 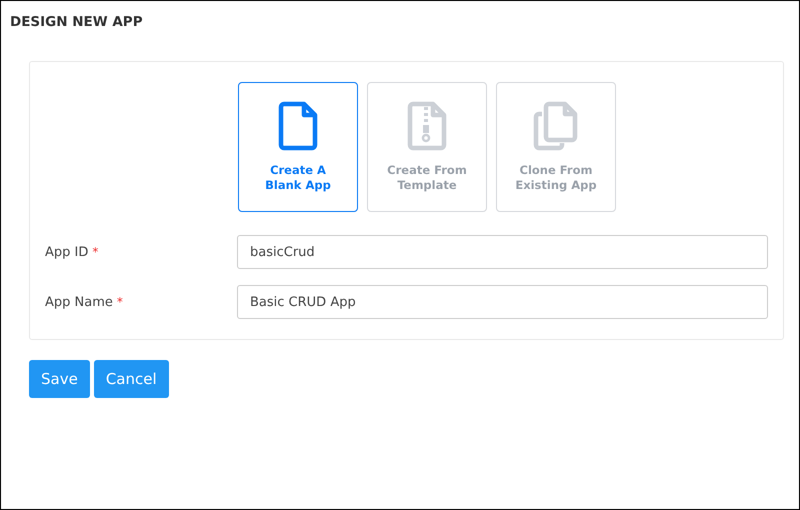 I want to click on action-button: Cancel, so click(x=131, y=379).